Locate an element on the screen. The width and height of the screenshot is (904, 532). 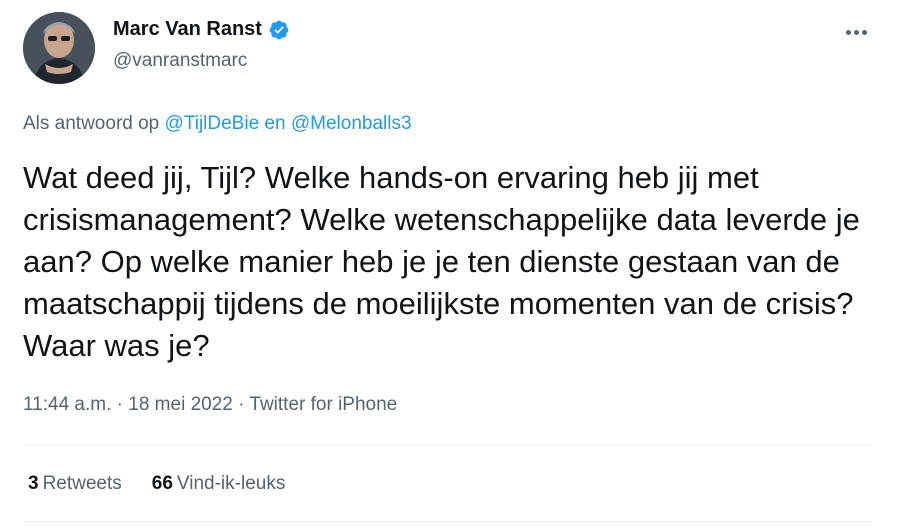
tweet-time-link: 11:44 a.m. is located at coordinates (67, 404).